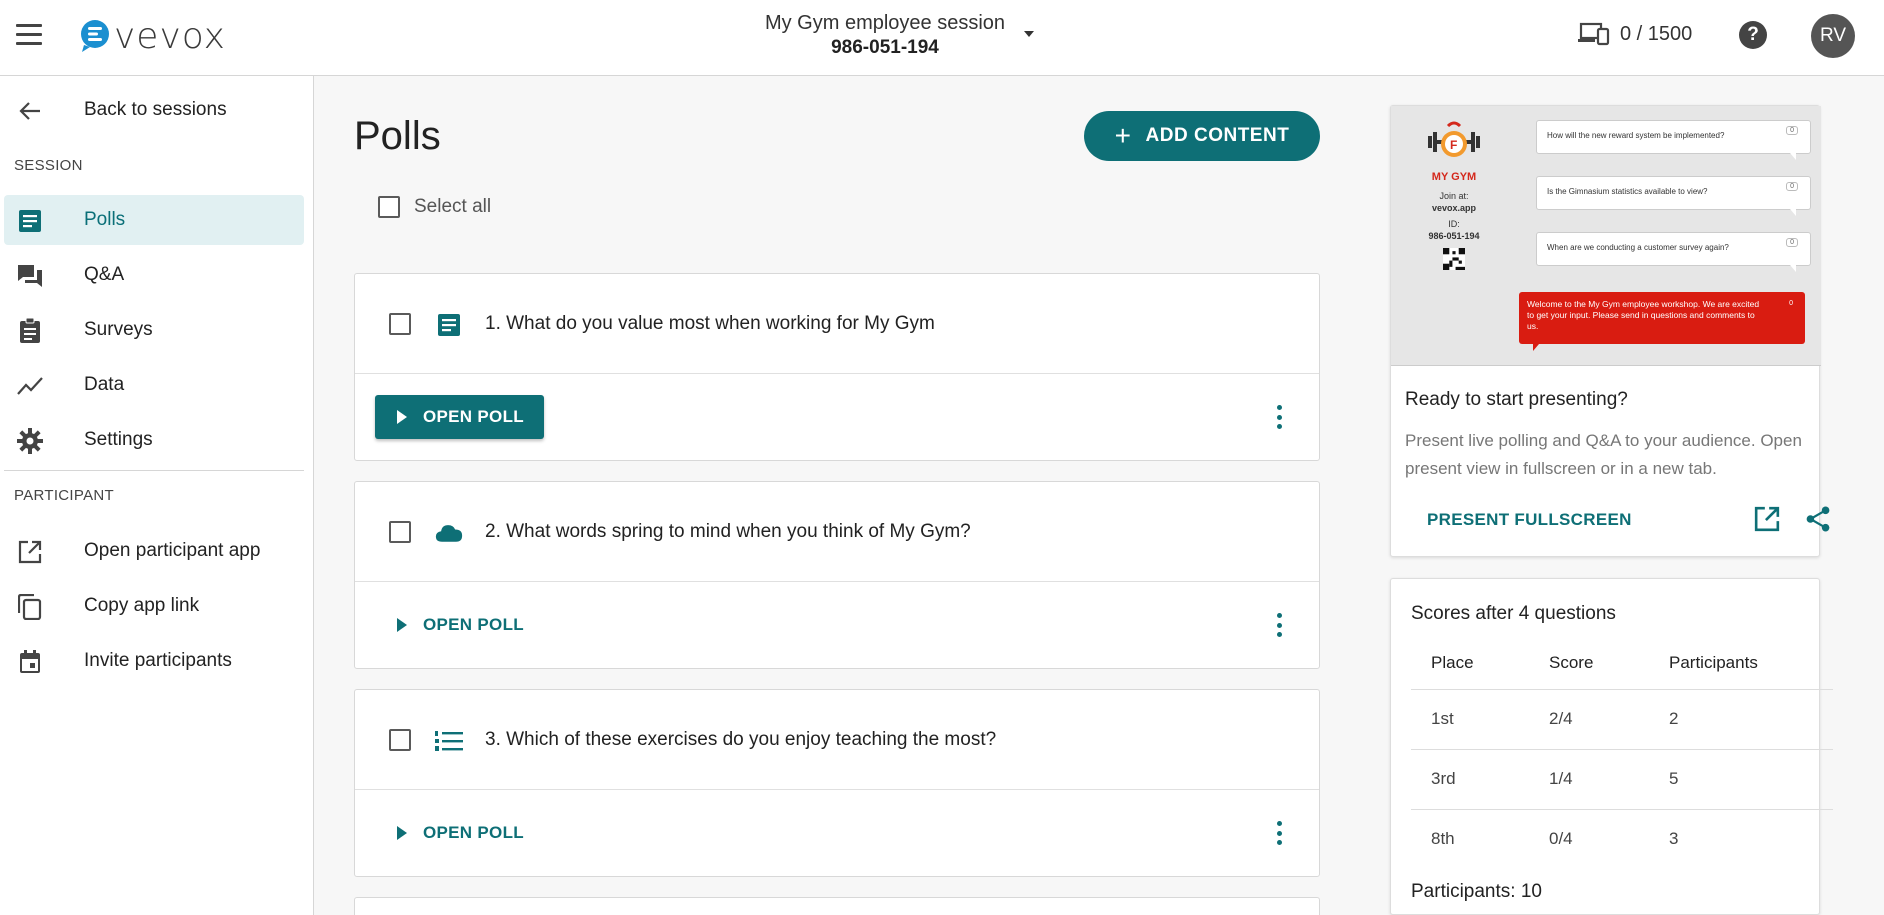 The width and height of the screenshot is (1884, 915). Describe the element at coordinates (449, 741) in the screenshot. I see `ranked-list-icon` at that location.